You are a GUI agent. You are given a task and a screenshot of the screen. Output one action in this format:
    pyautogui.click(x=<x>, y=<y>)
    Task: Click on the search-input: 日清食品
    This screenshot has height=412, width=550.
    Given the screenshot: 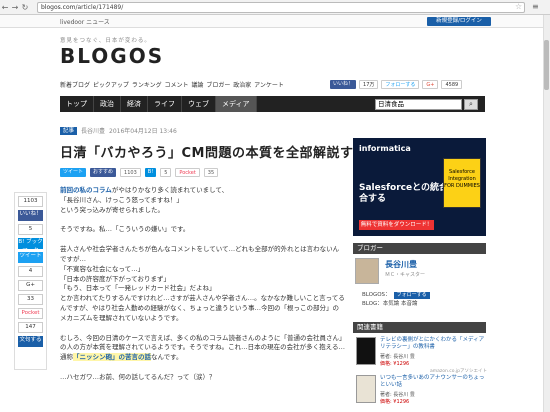 What is the action you would take?
    pyautogui.click(x=418, y=104)
    